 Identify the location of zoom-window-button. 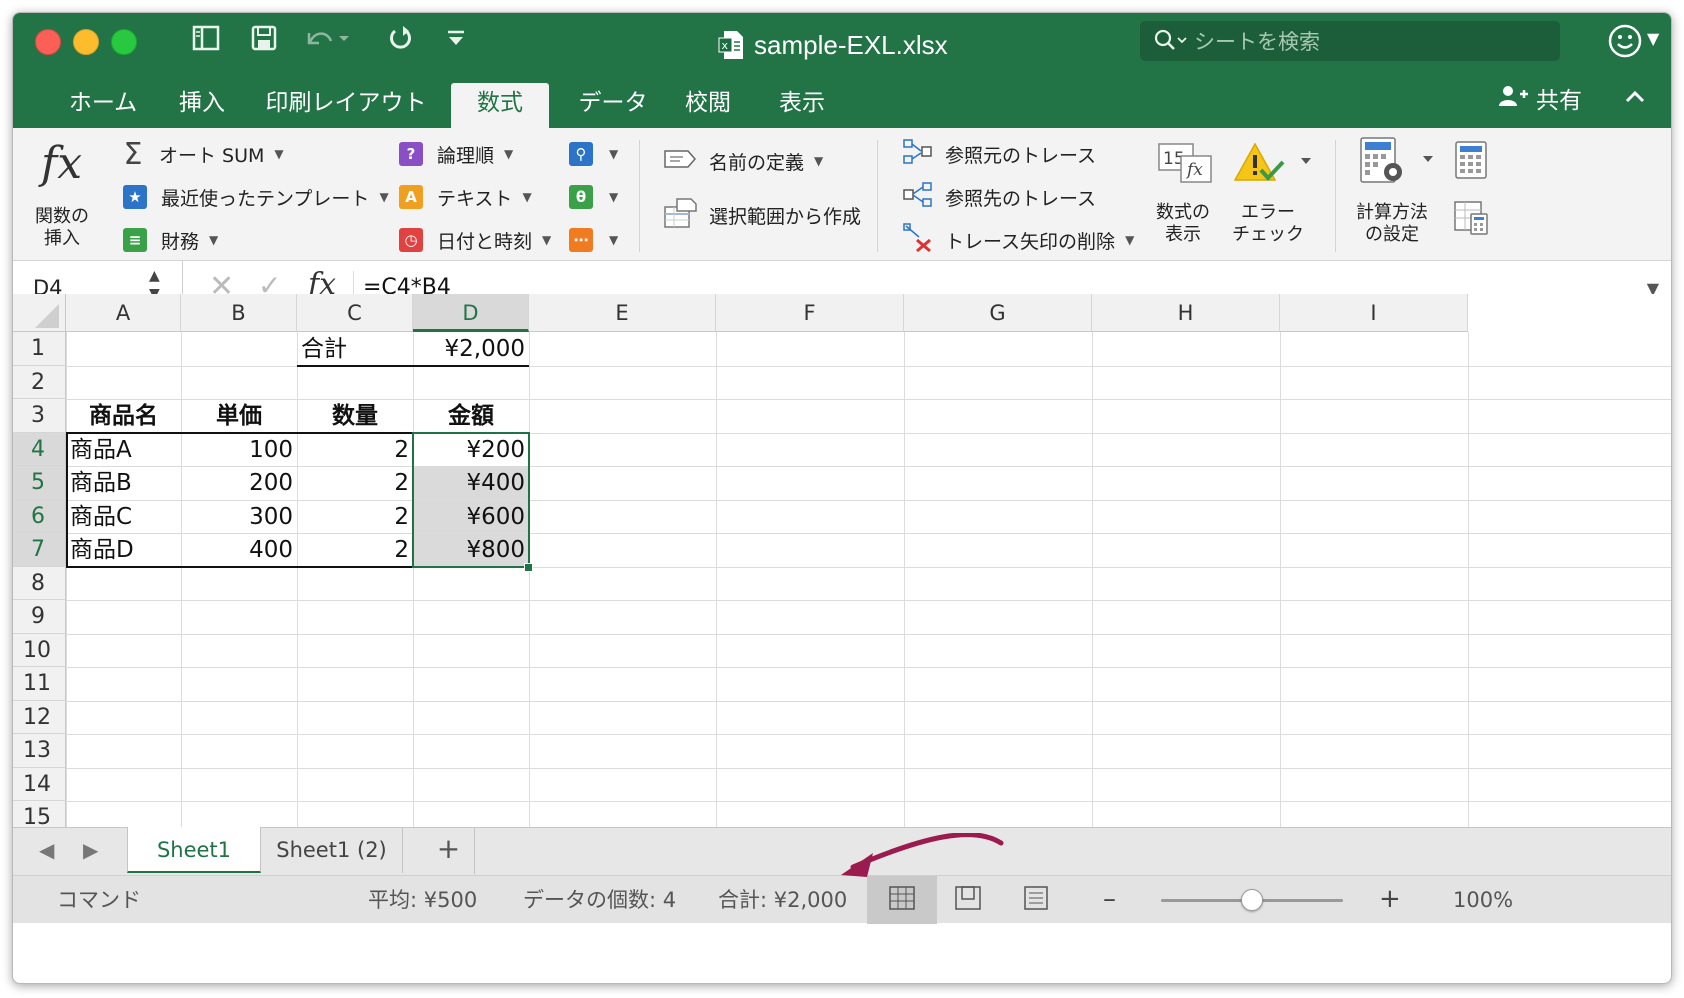
(124, 42).